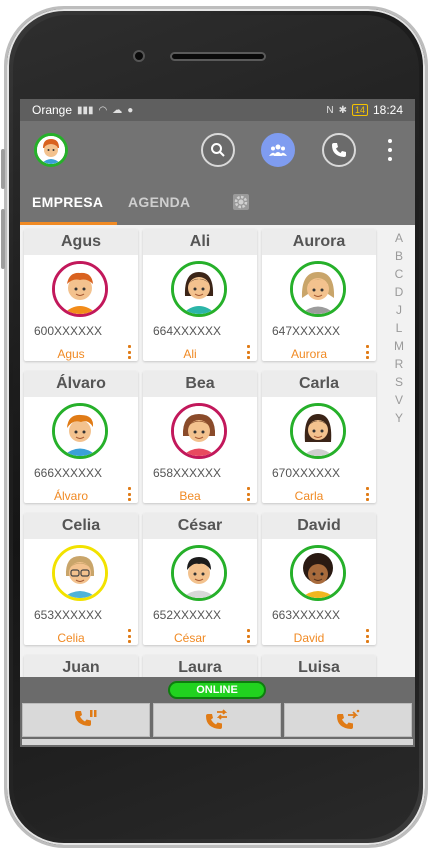  Describe the element at coordinates (342, 110) in the screenshot. I see `bluetooth-icon: ✱` at that location.